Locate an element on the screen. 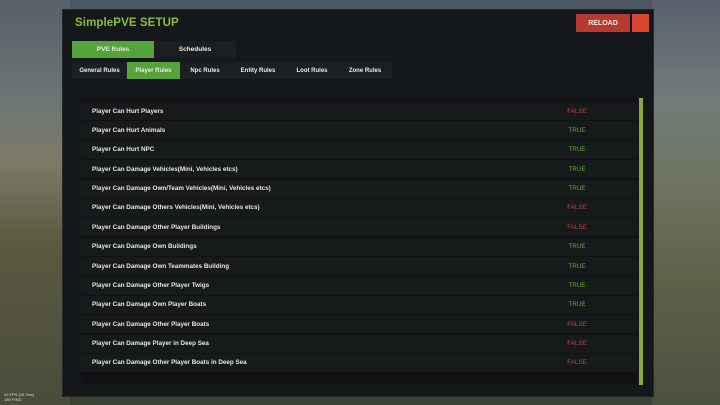 The width and height of the screenshot is (720, 405). rule-label: Player Can Damage Own Player Boats is located at coordinates (149, 305).